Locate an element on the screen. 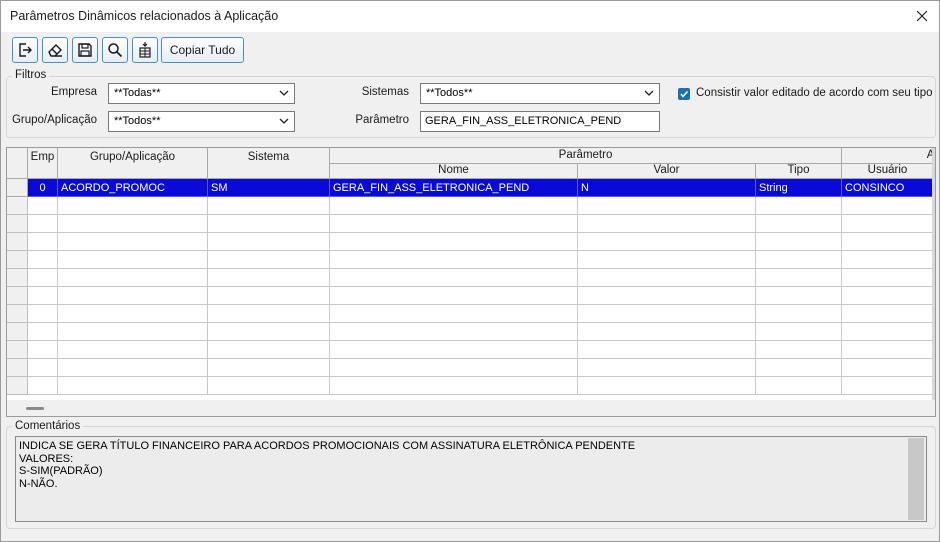 The height and width of the screenshot is (542, 940). scroll-thumb is located at coordinates (35, 408).